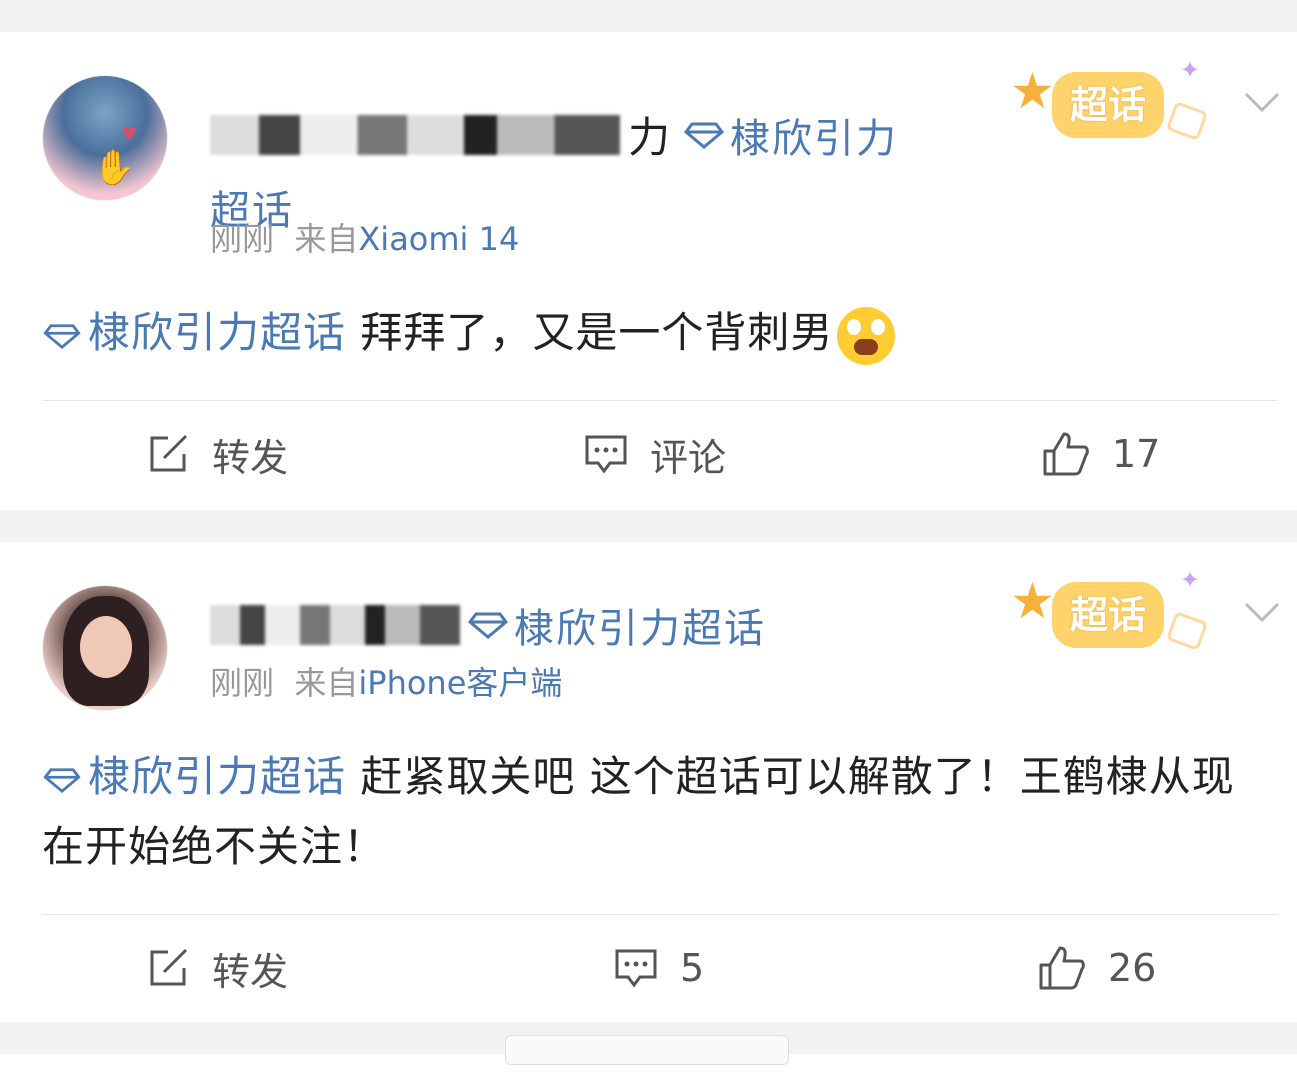 The image size is (1297, 1078). Describe the element at coordinates (647, 1050) in the screenshot. I see `watermark-pill` at that location.